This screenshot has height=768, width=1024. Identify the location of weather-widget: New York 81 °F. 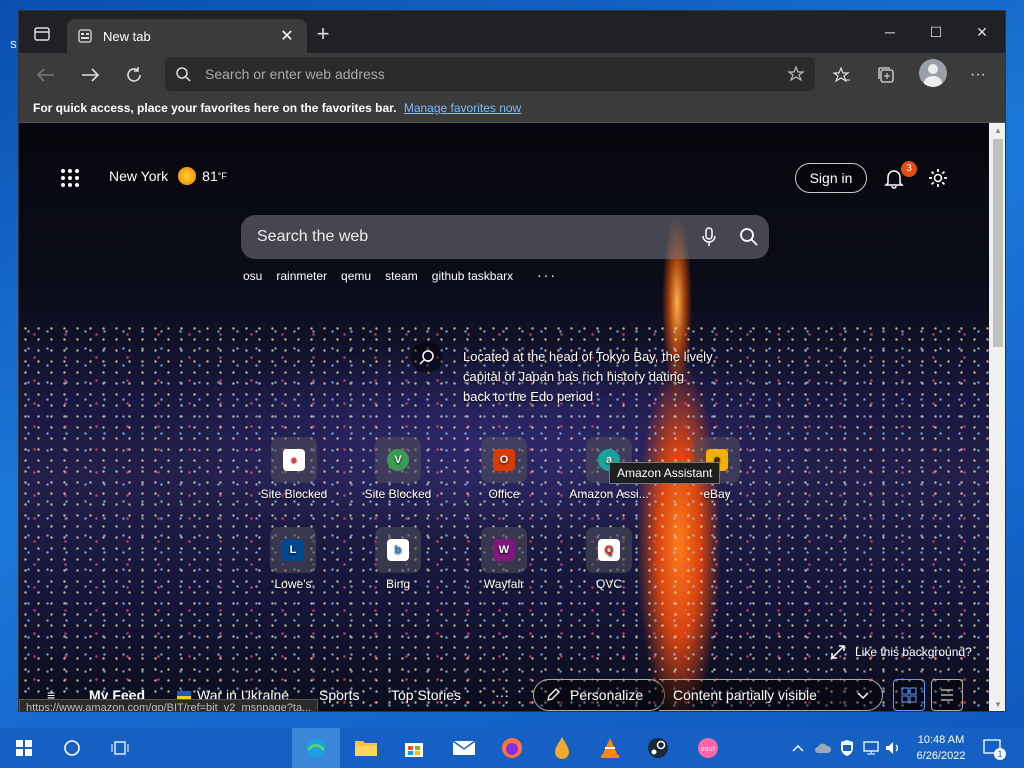
(168, 176).